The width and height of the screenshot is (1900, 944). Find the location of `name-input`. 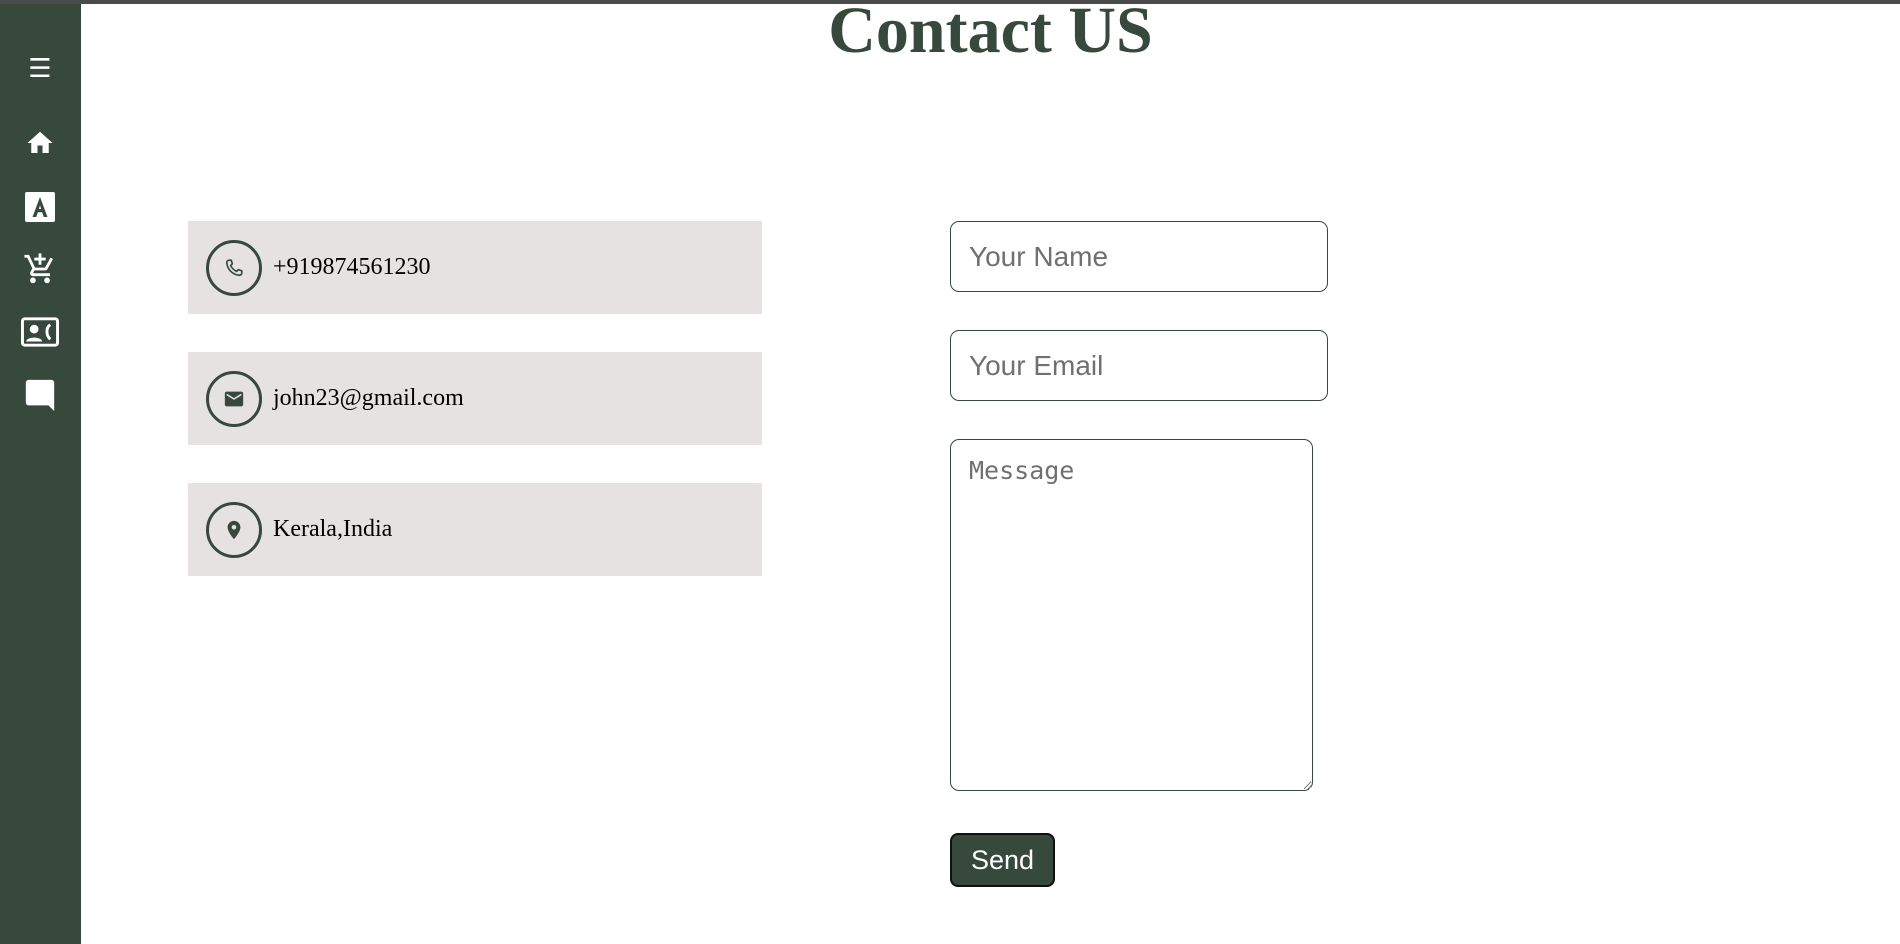

name-input is located at coordinates (1139, 256).